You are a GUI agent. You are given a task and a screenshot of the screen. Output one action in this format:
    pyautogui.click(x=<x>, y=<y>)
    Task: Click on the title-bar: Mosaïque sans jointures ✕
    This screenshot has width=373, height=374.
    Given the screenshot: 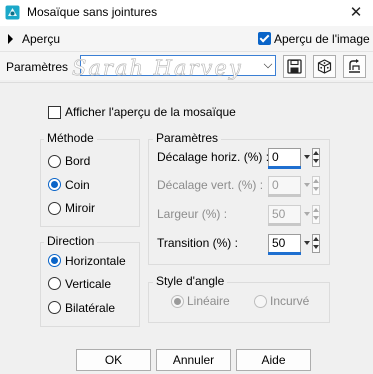 What is the action you would take?
    pyautogui.click(x=186, y=13)
    